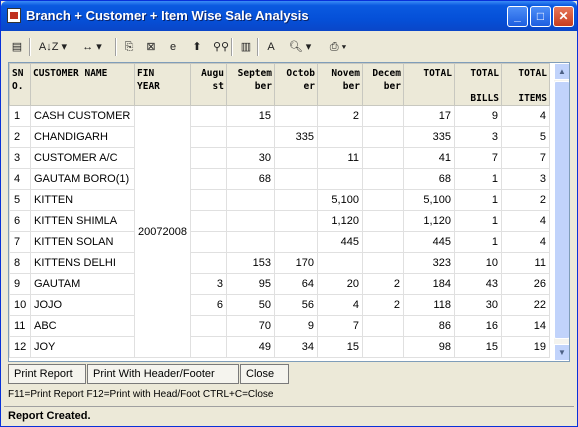 This screenshot has width=578, height=427. Describe the element at coordinates (525, 179) in the screenshot. I see `total-items-cell: 3` at that location.